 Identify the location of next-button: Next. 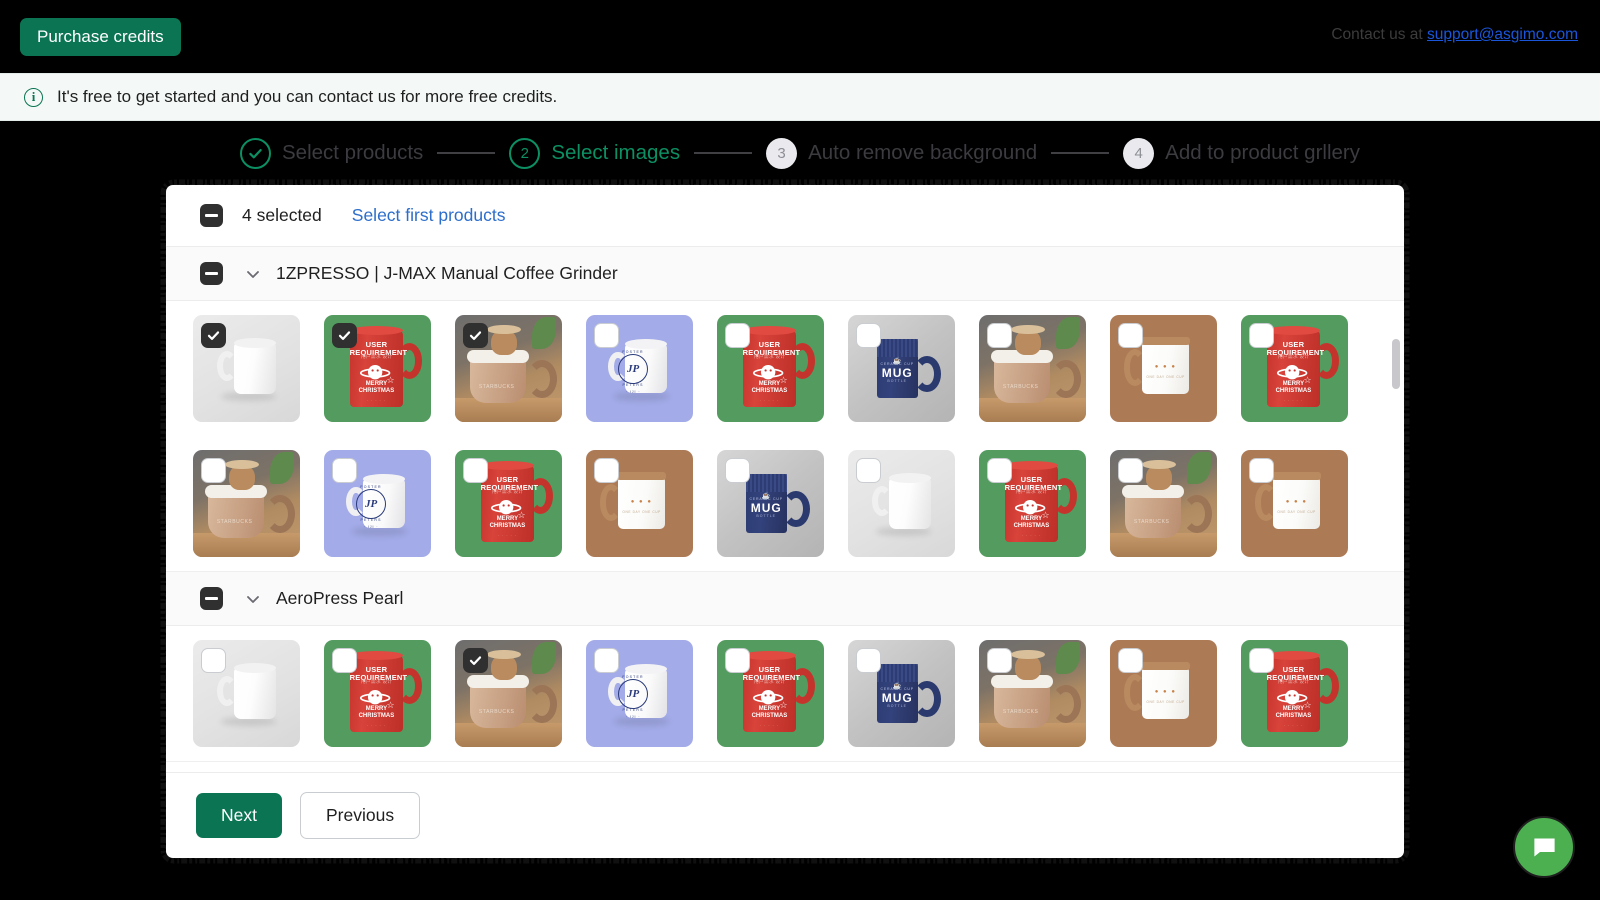
(239, 815).